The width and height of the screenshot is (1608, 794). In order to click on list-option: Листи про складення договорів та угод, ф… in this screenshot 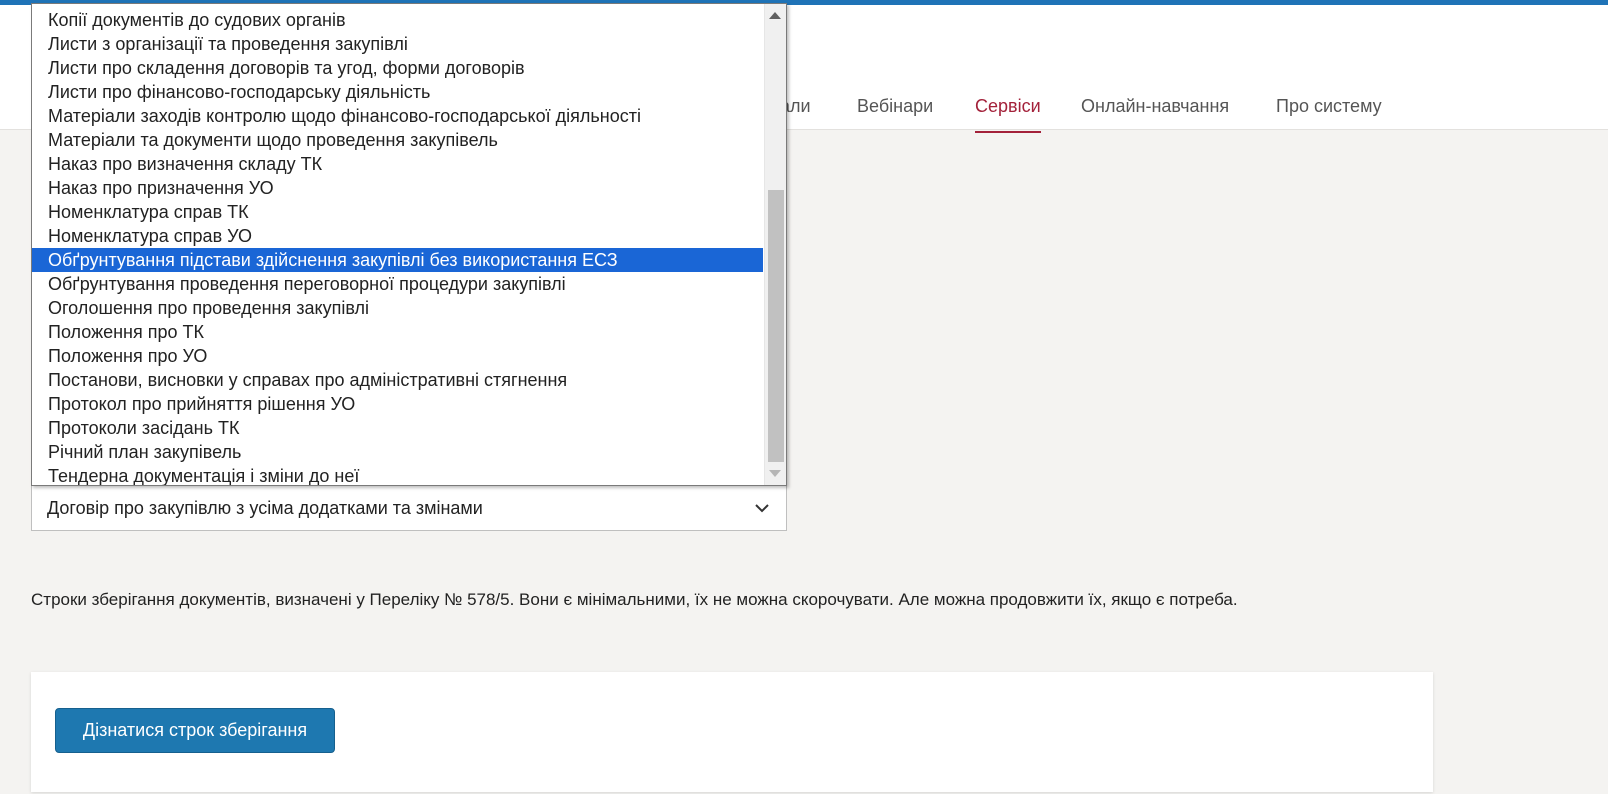, I will do `click(397, 68)`.